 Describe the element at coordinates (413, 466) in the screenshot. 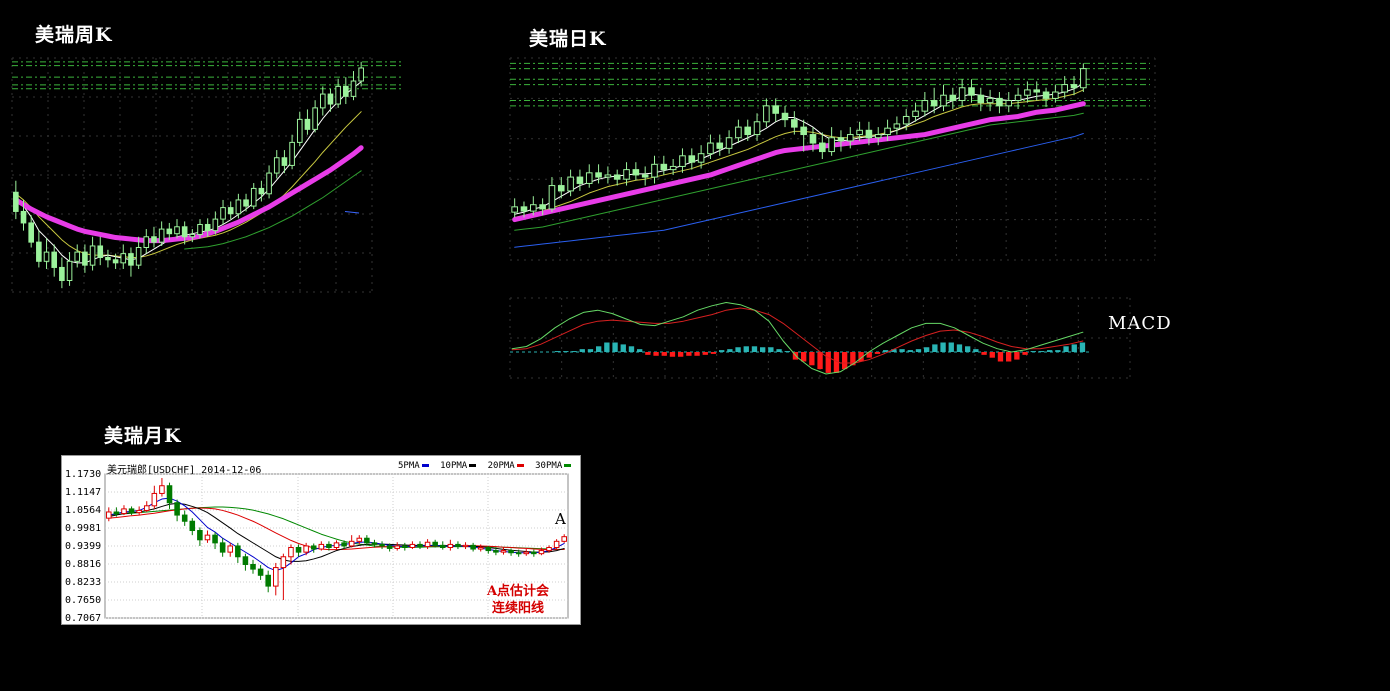

I see `legend-item-5pma: 5PMA` at that location.